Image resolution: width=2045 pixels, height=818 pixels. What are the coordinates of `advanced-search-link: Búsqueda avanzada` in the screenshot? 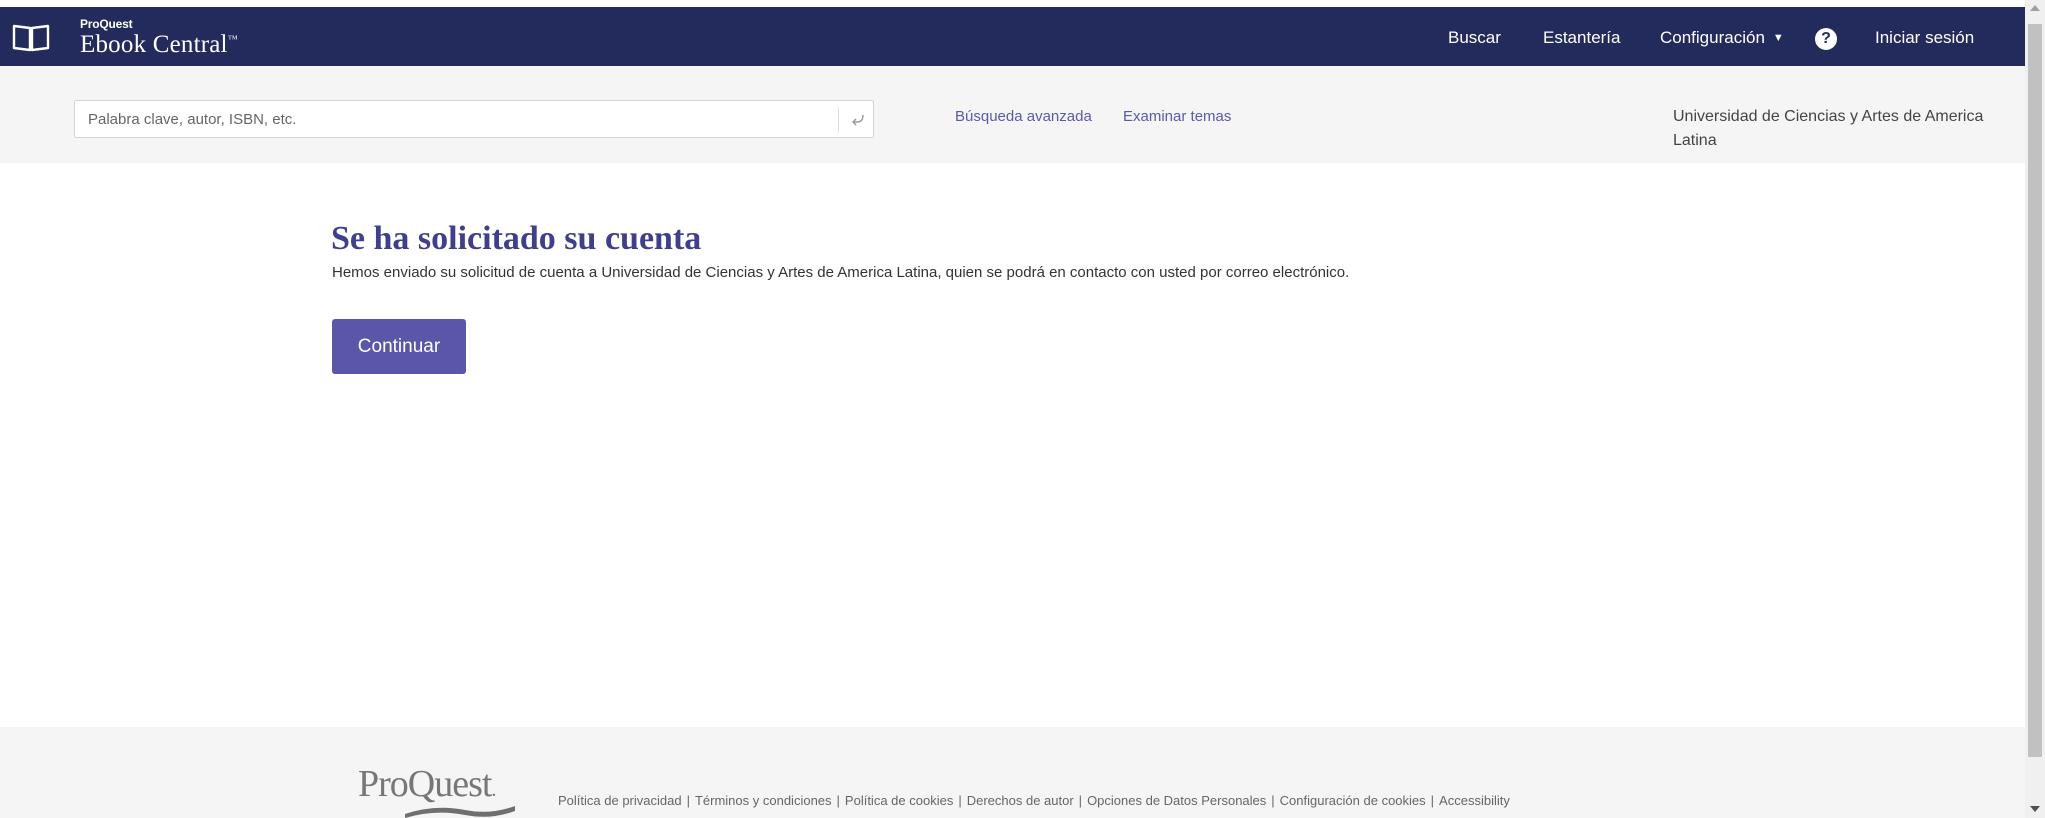 It's located at (1023, 116).